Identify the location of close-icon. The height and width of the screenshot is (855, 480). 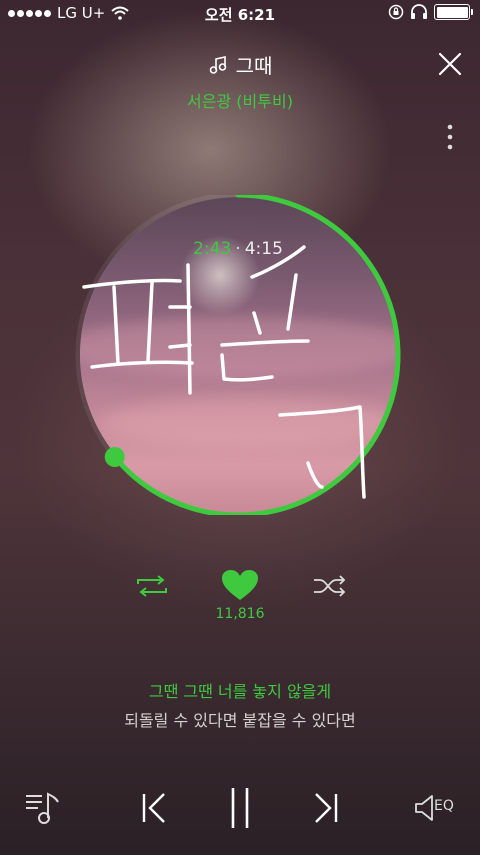
(450, 64).